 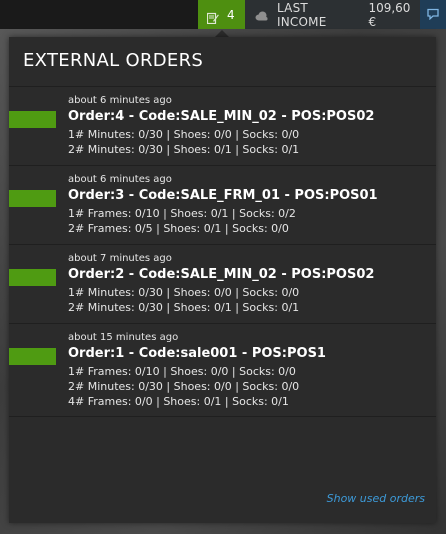 I want to click on last-income-value: 109,60 €, so click(x=389, y=14).